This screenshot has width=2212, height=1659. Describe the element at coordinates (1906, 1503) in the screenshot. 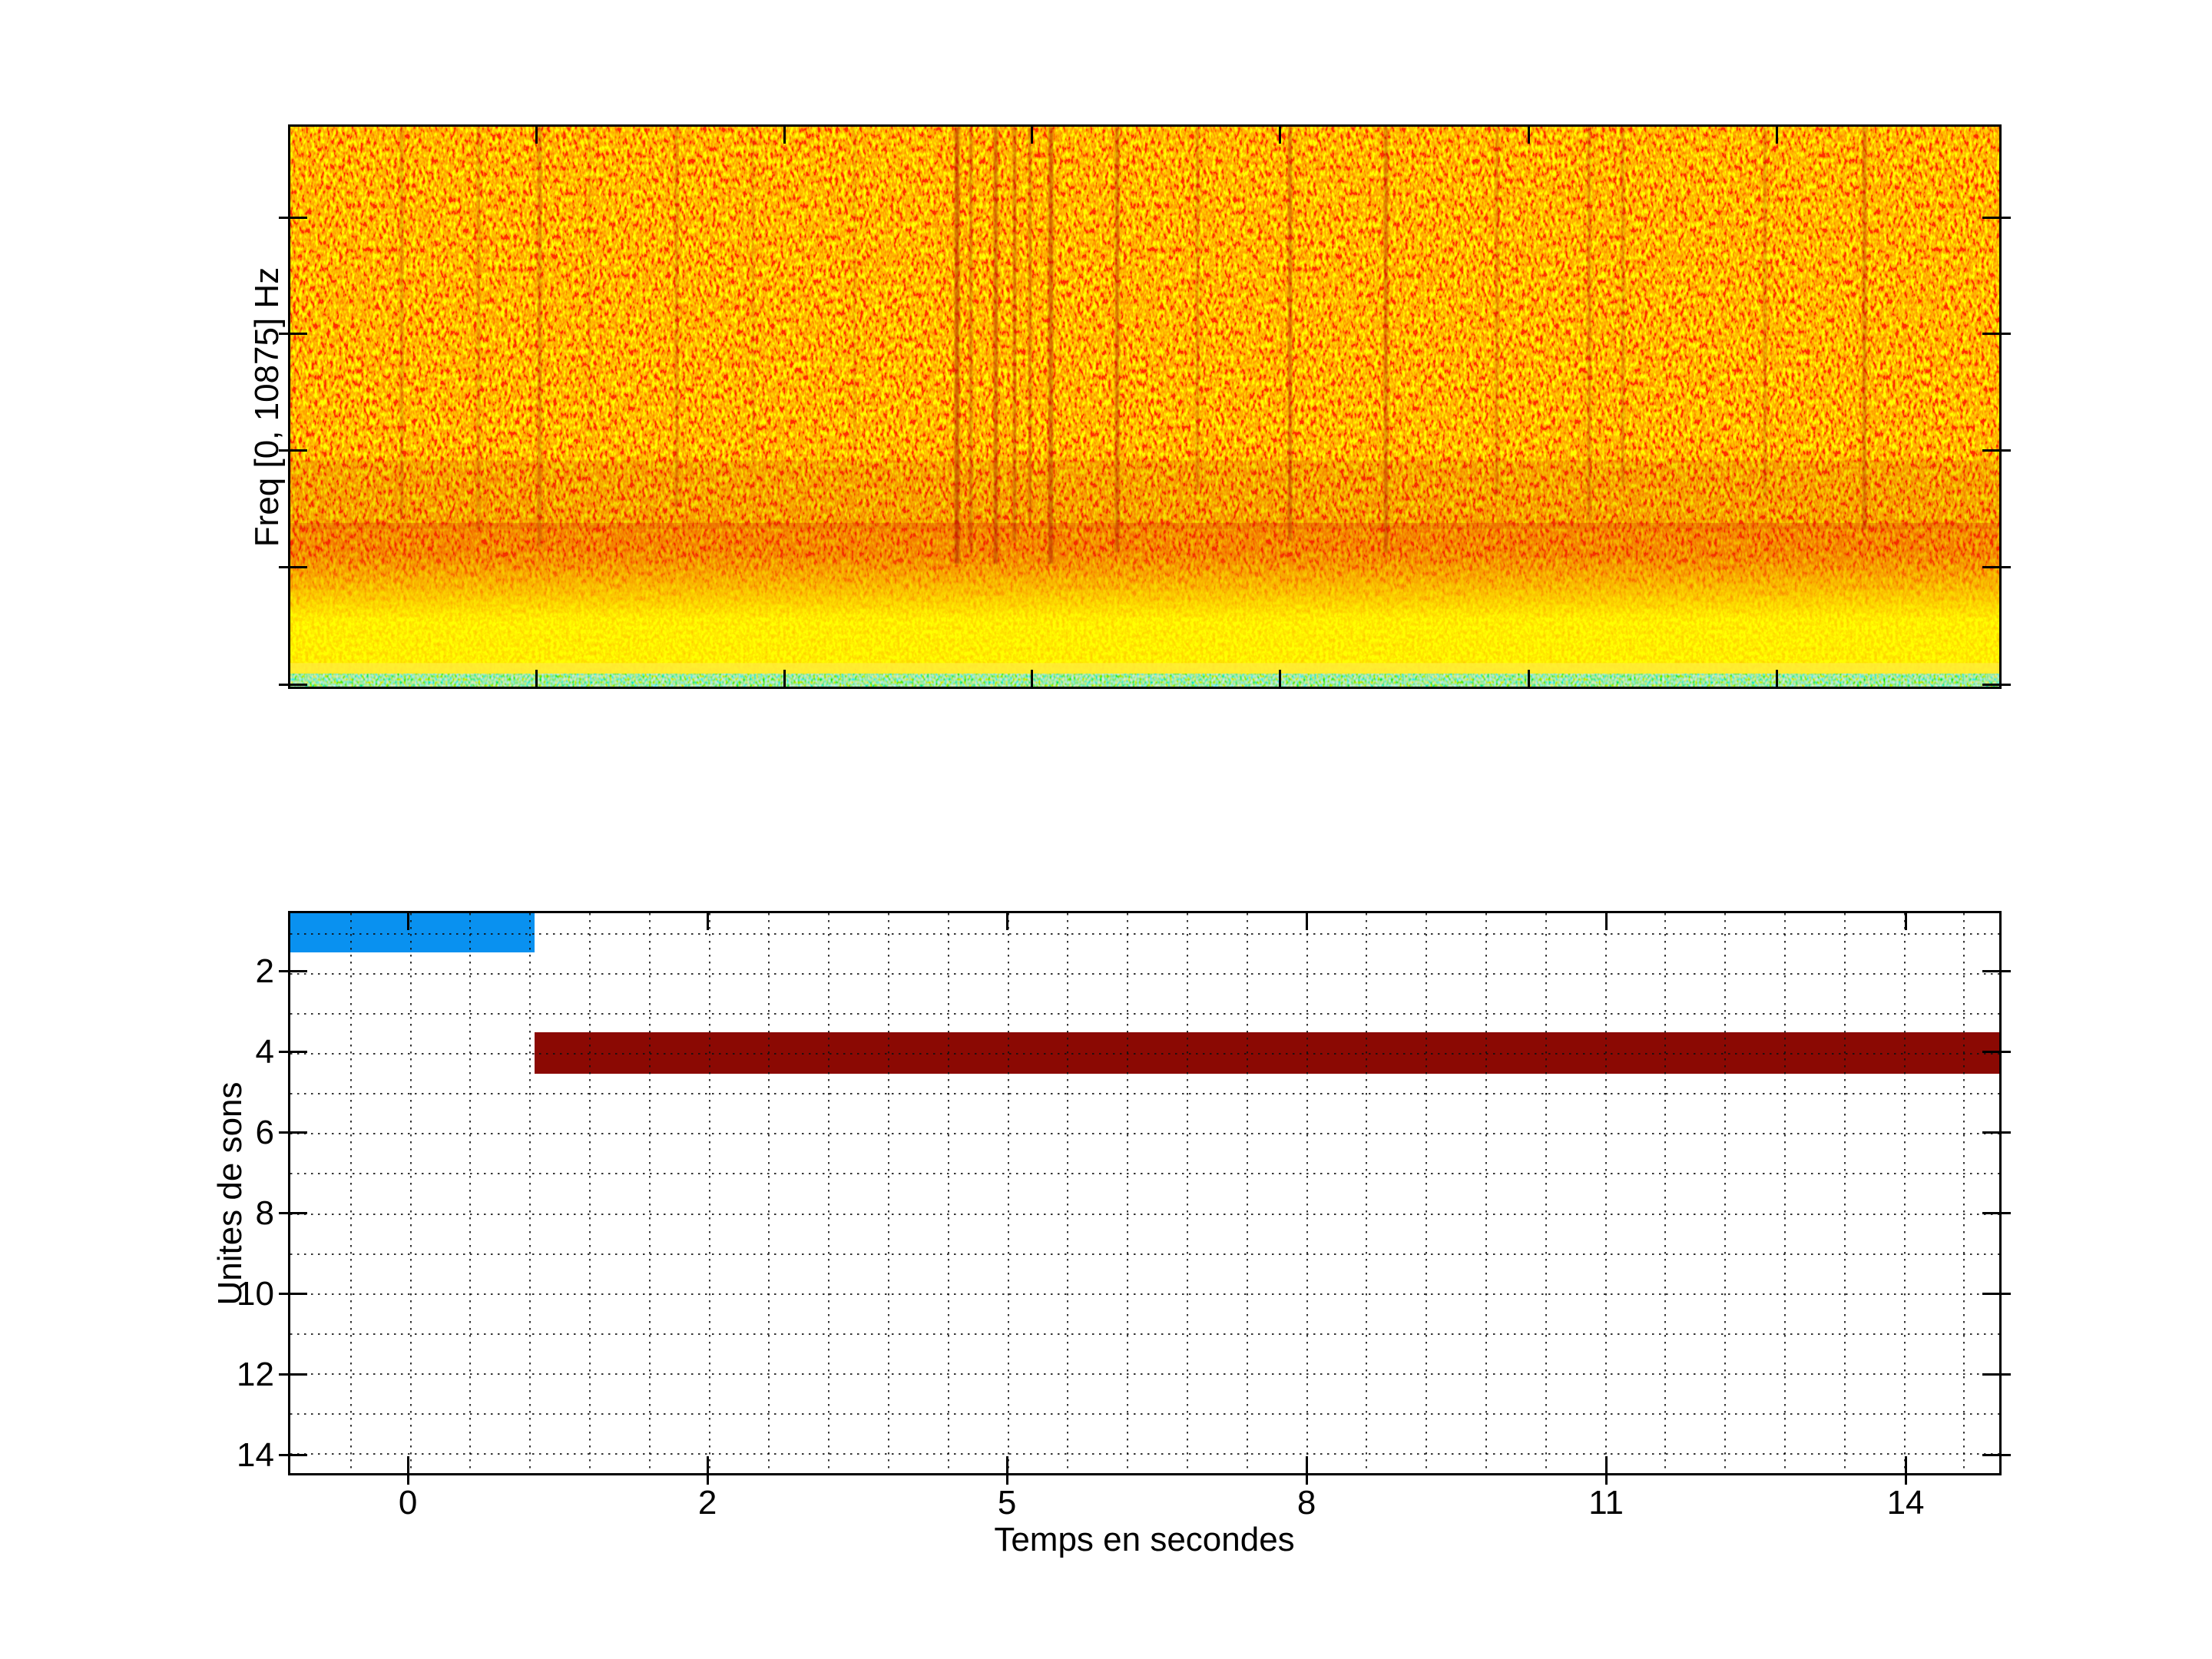

I see `x-tick-label: 14` at that location.